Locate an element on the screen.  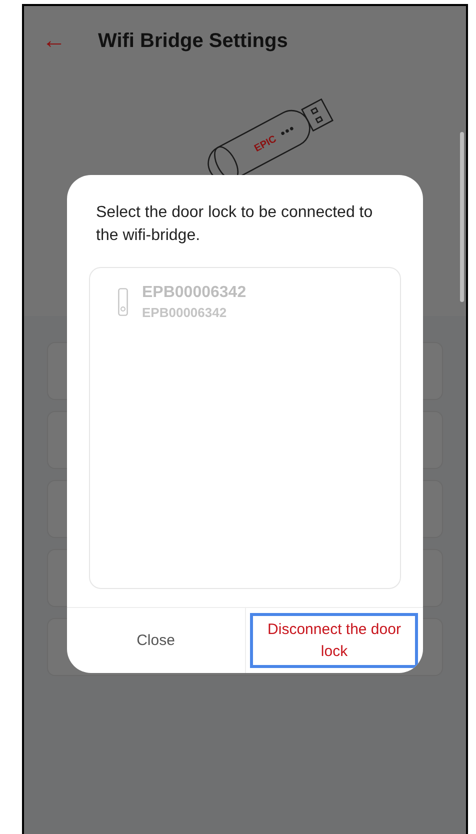
disconnect-button: Disconnect the door lock is located at coordinates (333, 640).